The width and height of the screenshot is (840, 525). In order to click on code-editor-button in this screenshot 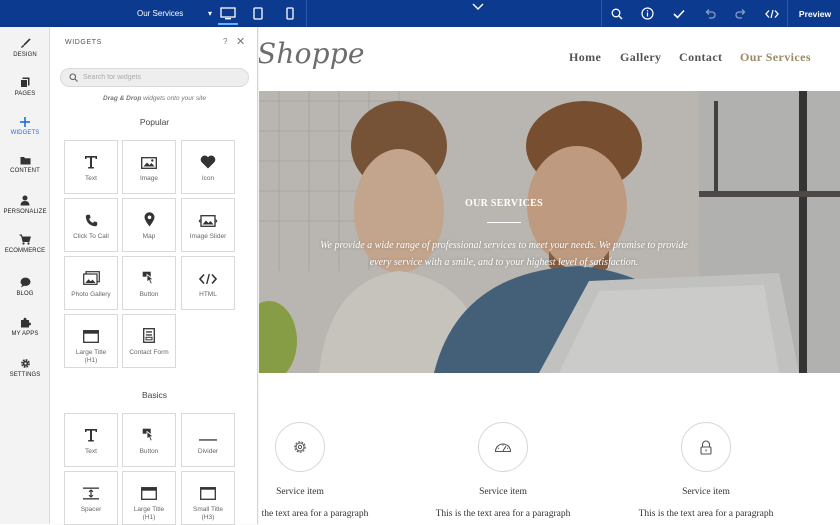, I will do `click(771, 13)`.